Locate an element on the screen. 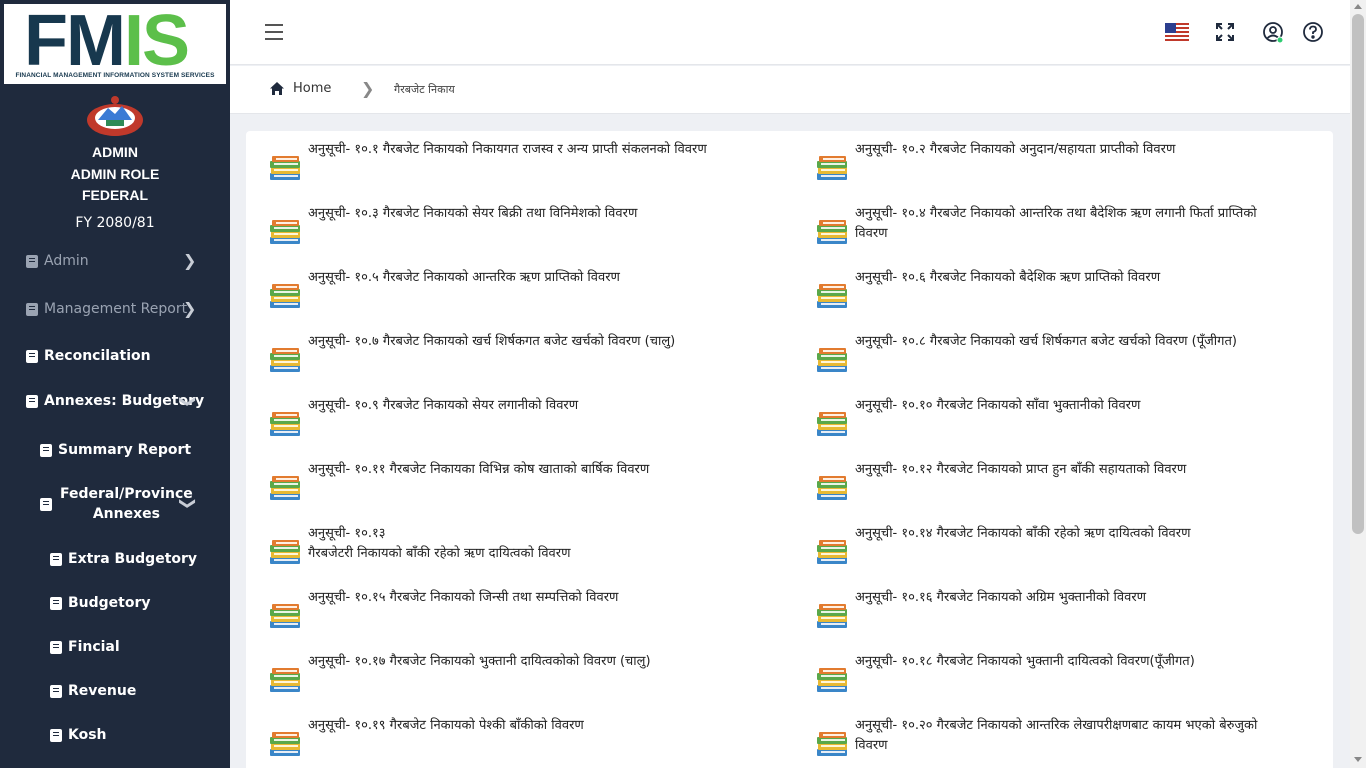 This screenshot has width=1366, height=768. sidebar-item-label: Admin is located at coordinates (66, 261).